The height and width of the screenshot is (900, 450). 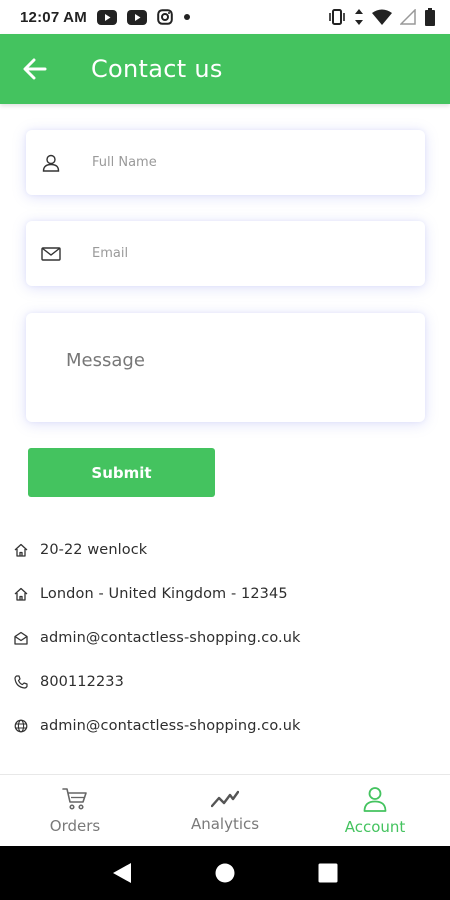 What do you see at coordinates (51, 254) in the screenshot?
I see `mail-icon` at bounding box center [51, 254].